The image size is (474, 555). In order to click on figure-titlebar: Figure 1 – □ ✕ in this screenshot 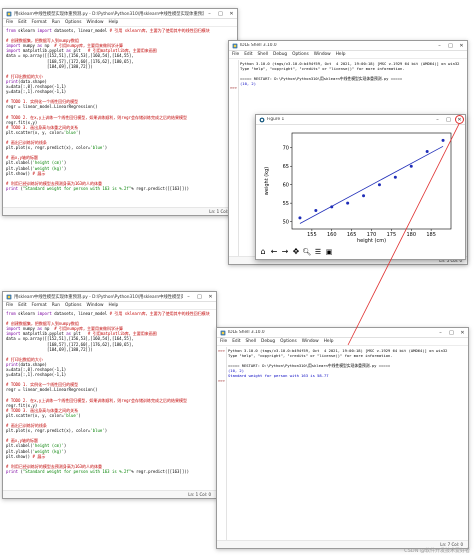, I will do `click(360, 120)`.